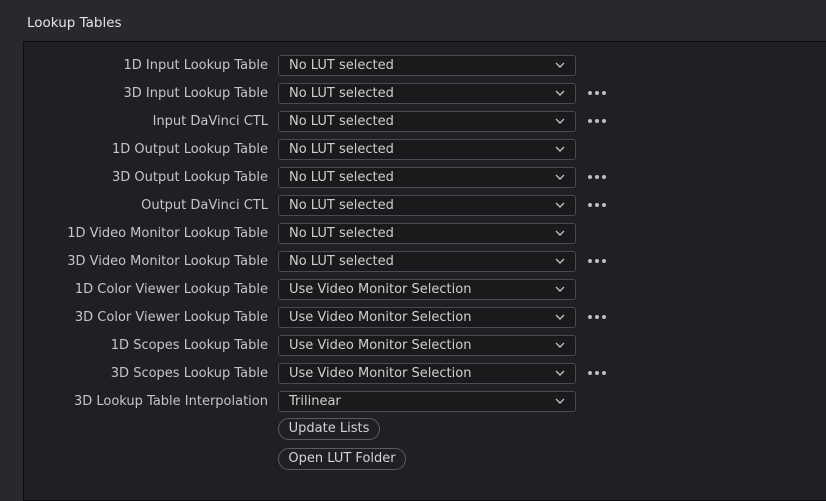  Describe the element at coordinates (196, 93) in the screenshot. I see `lut-row-label: 3D Input Lookup Table` at that location.